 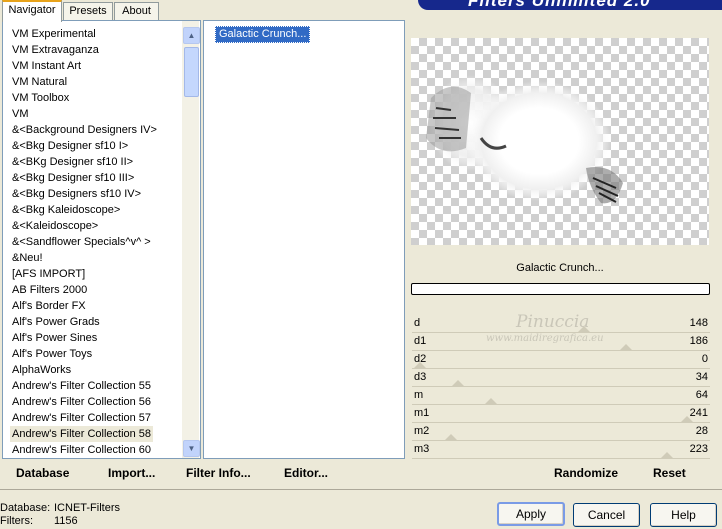 I want to click on reset-button: Reset, so click(x=669, y=473).